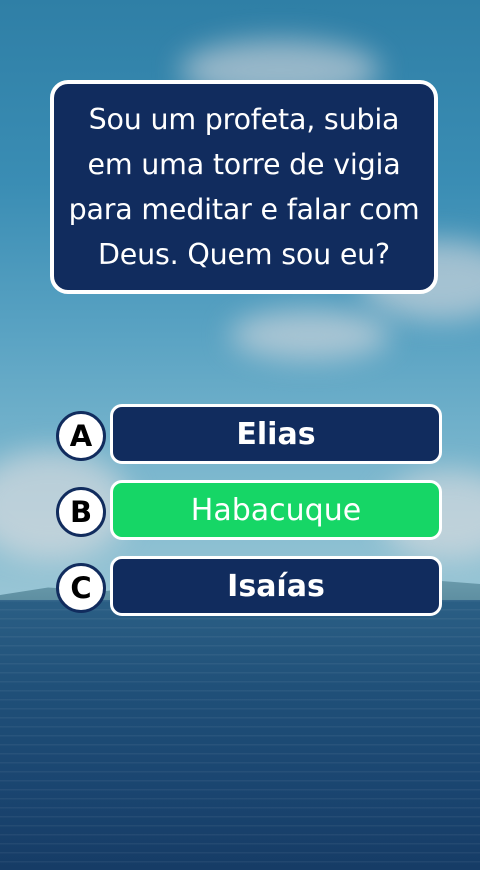  I want to click on question-line: Deus. Quem sou eu?, so click(244, 254).